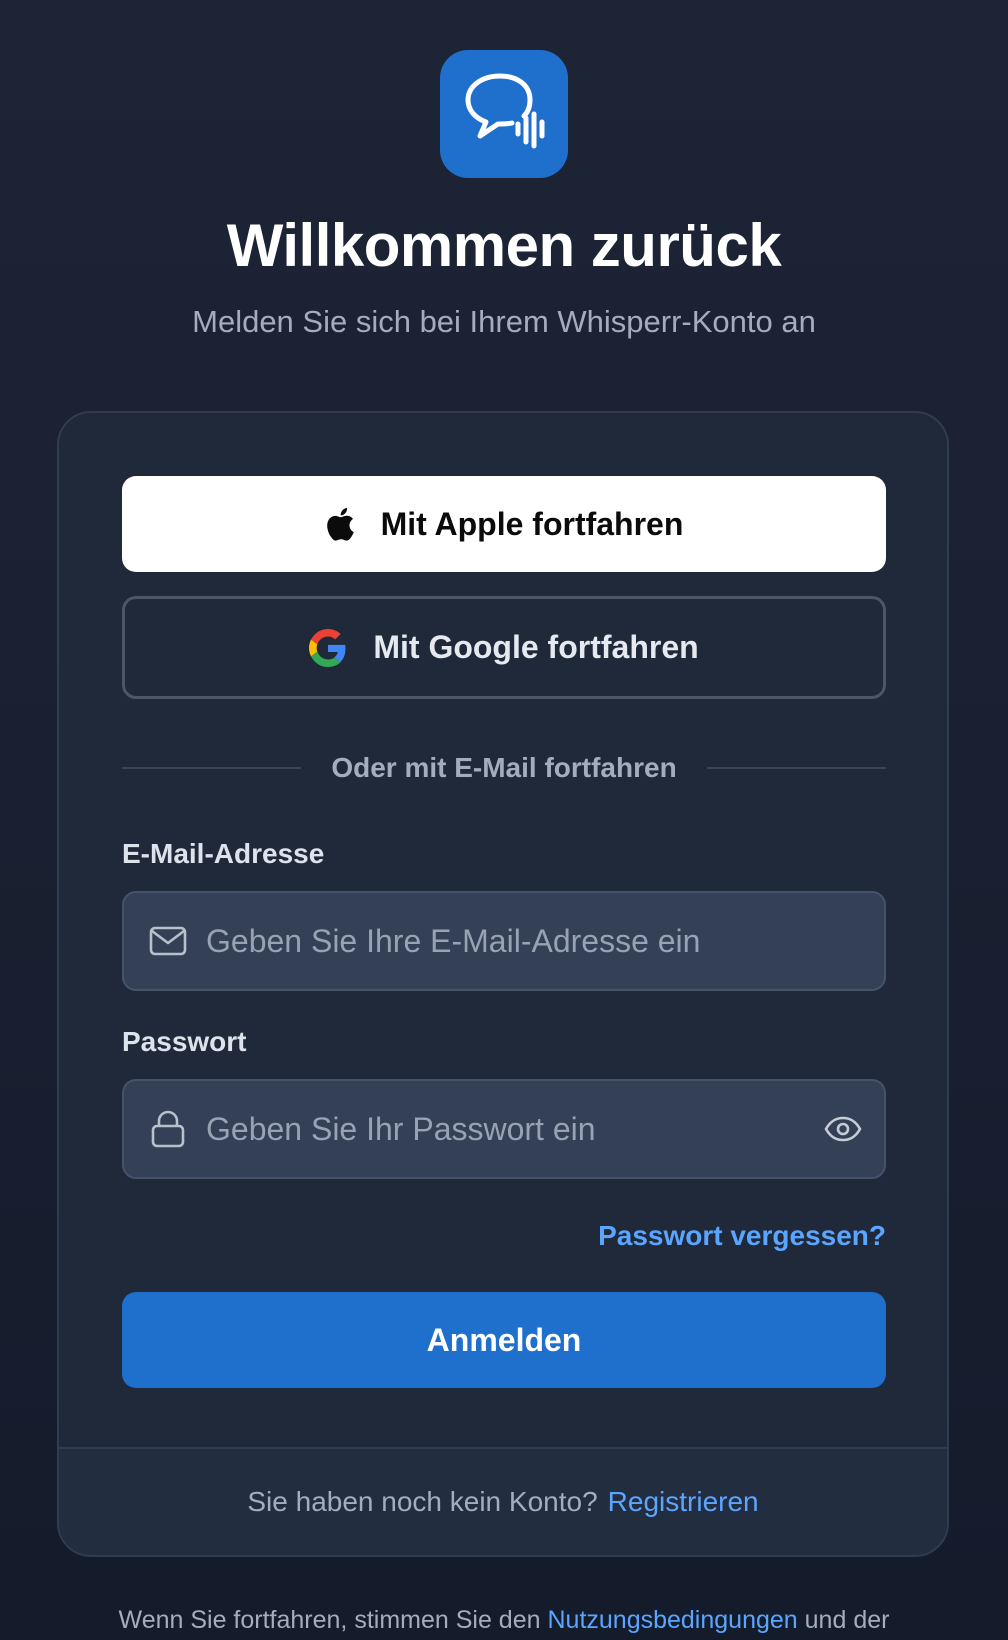 The image size is (1008, 1640). Describe the element at coordinates (742, 1236) in the screenshot. I see `forgot-password-link: Passwort vergessen?` at that location.